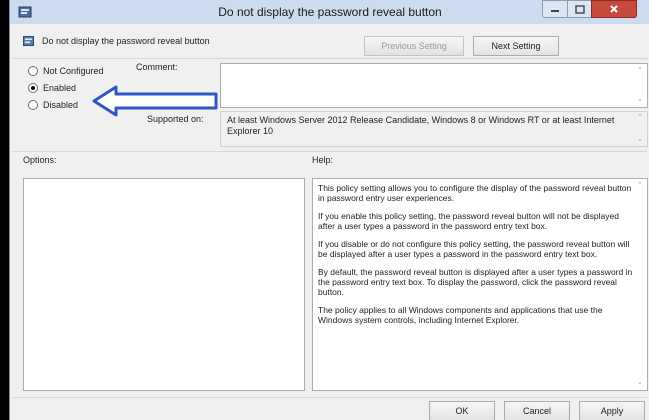 The height and width of the screenshot is (420, 649). I want to click on maximize-button, so click(579, 9).